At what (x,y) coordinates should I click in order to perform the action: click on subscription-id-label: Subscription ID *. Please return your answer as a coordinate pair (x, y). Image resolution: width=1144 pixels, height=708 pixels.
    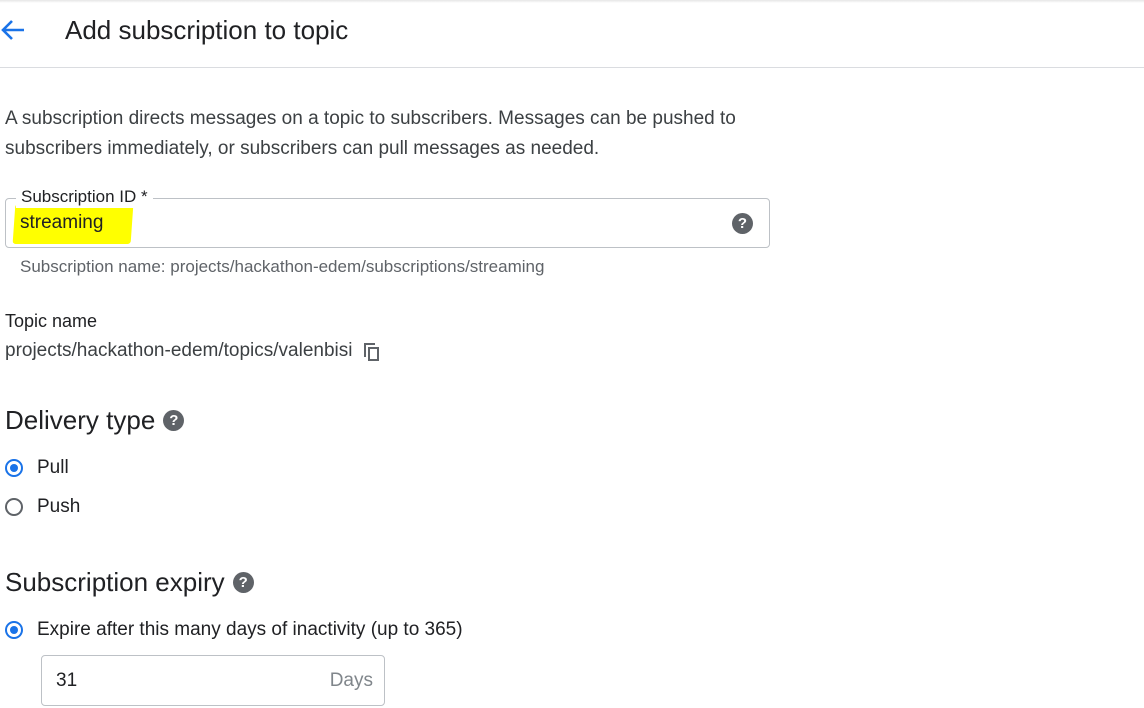
    Looking at the image, I should click on (84, 197).